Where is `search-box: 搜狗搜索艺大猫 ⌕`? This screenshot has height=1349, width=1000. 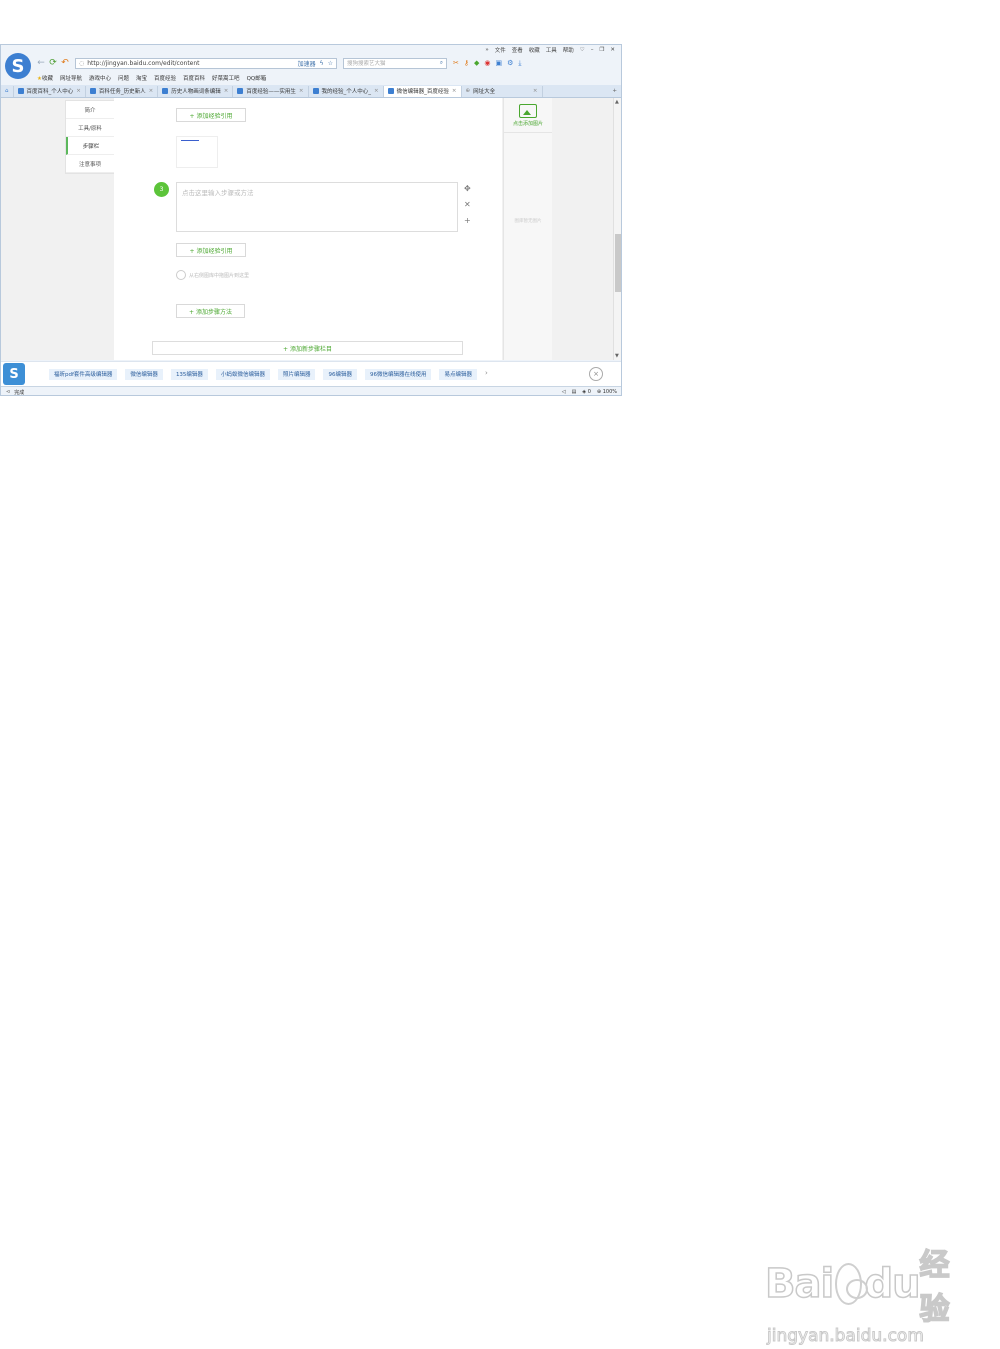
search-box: 搜狗搜索艺大猫 ⌕ is located at coordinates (395, 63).